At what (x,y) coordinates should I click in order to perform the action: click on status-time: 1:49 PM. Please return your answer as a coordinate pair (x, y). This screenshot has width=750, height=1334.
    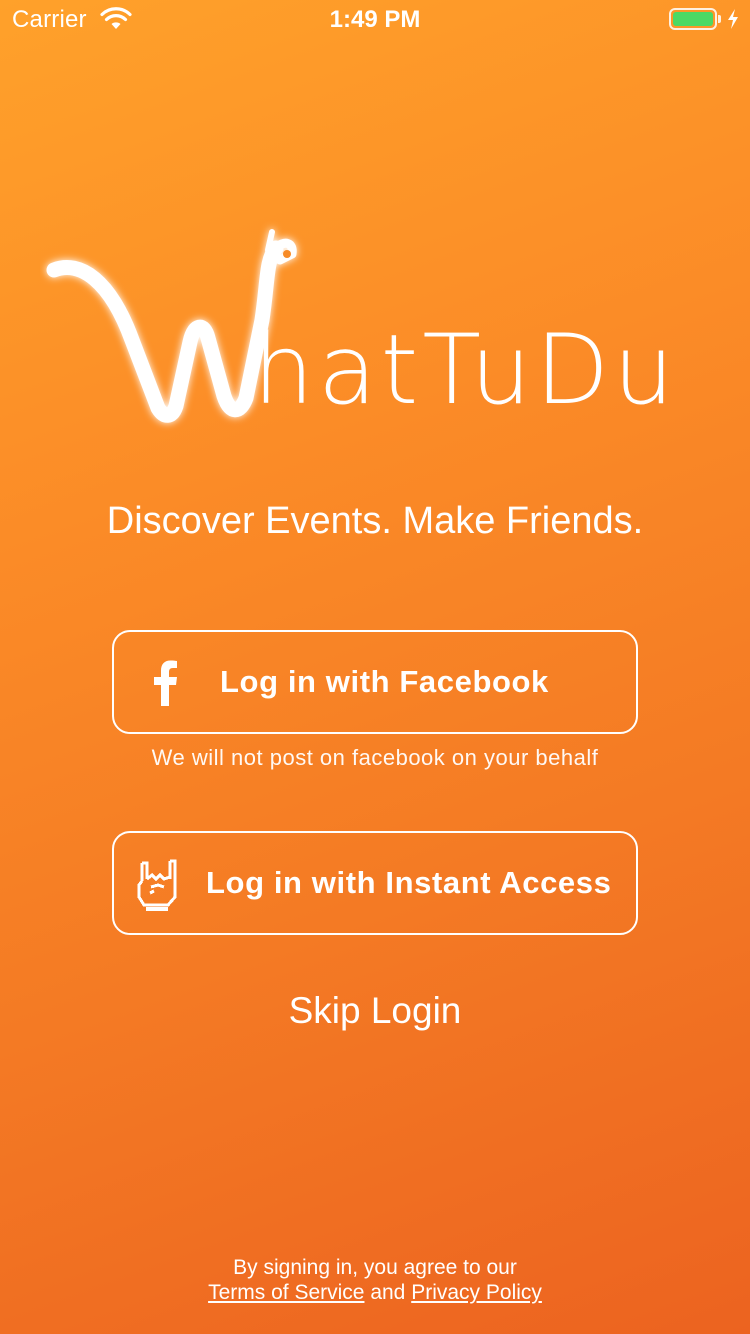
    Looking at the image, I should click on (375, 19).